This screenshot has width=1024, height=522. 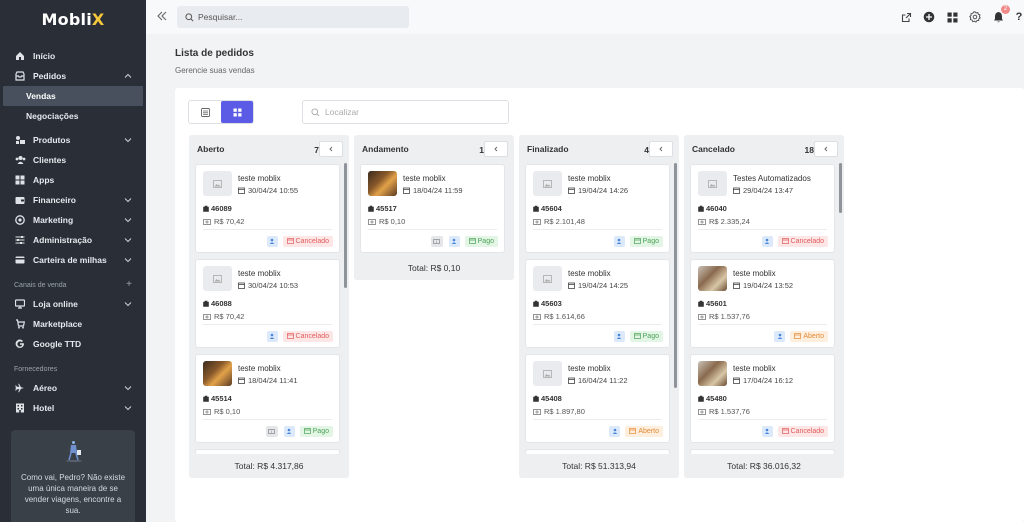 What do you see at coordinates (1019, 17) in the screenshot?
I see `help-question-icon: ?` at bounding box center [1019, 17].